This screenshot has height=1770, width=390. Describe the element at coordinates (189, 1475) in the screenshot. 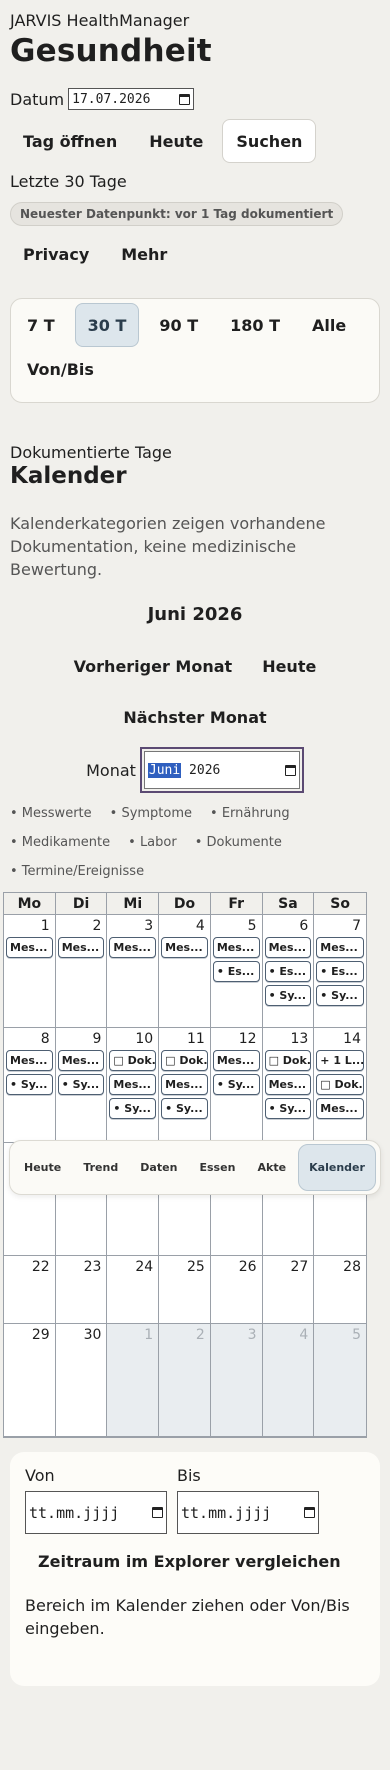

I see `to-label: Bis` at that location.